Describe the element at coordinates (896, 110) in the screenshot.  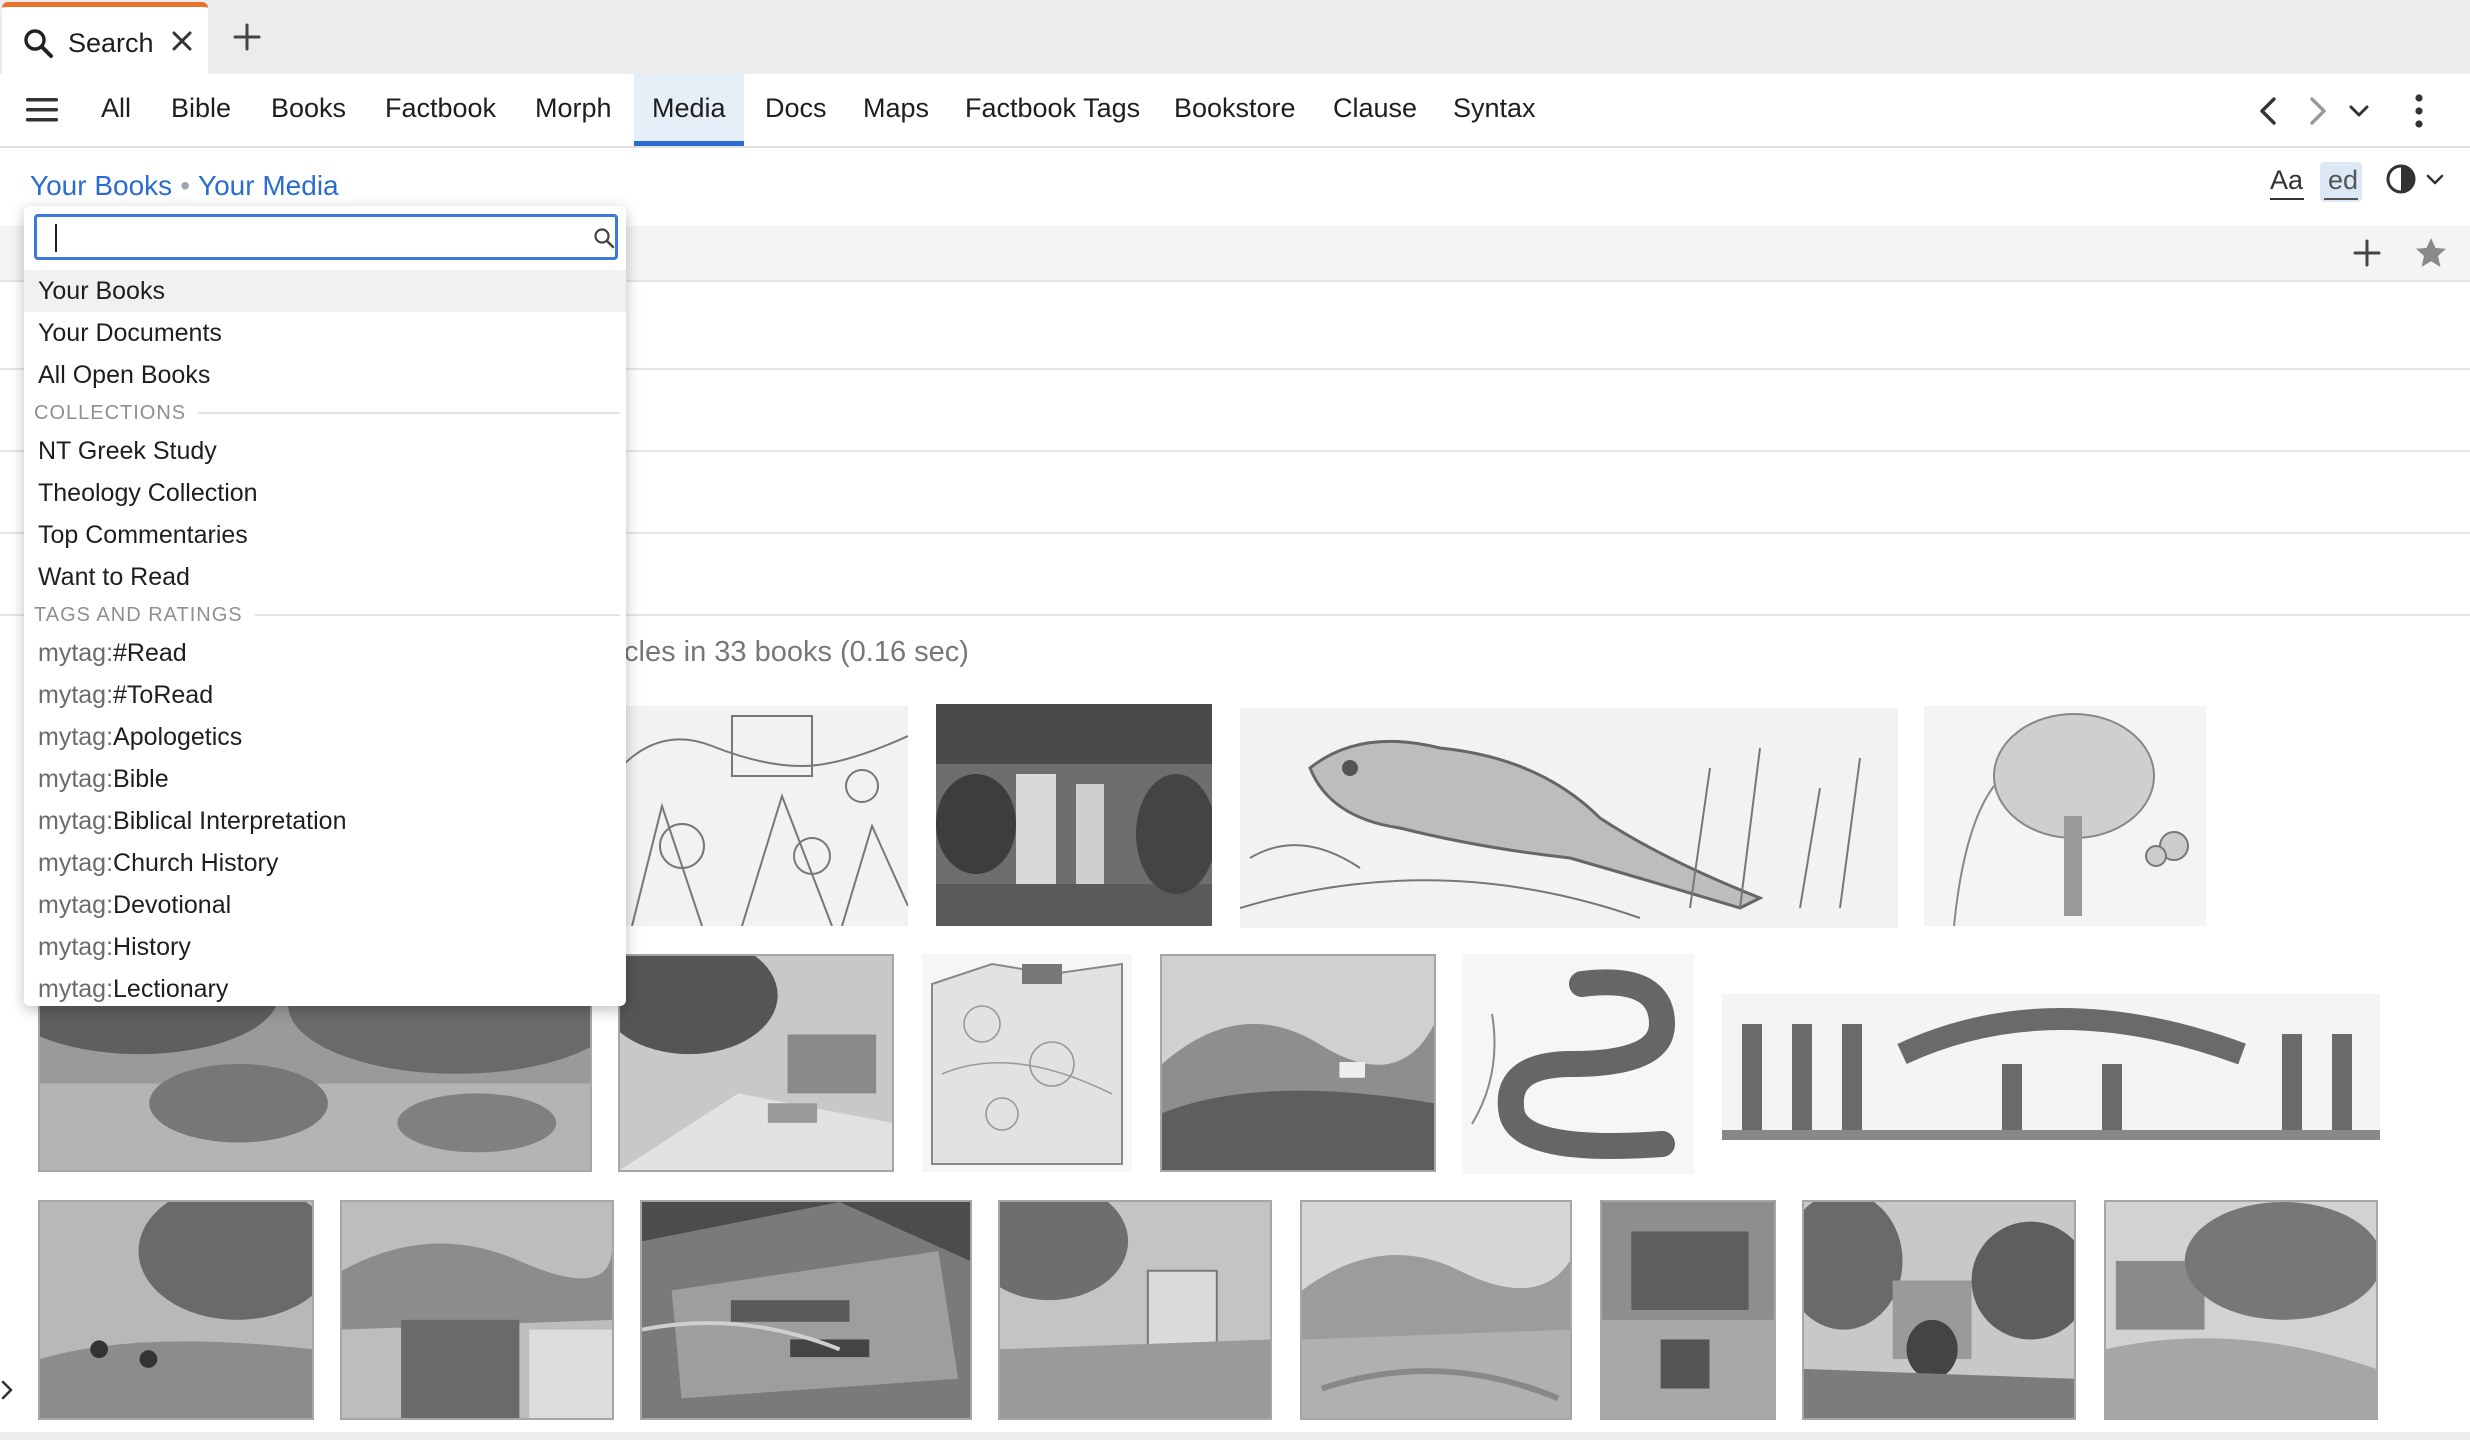
I see `nav-item-maps: Maps` at that location.